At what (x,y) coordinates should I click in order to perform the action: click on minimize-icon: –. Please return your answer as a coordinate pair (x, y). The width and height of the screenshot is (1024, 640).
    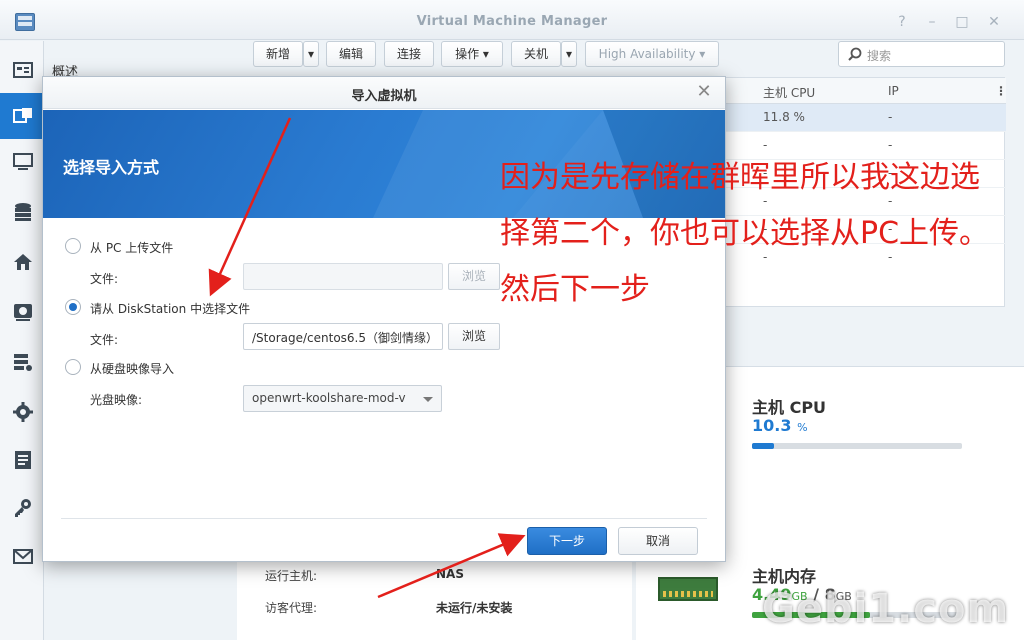
    Looking at the image, I should click on (932, 22).